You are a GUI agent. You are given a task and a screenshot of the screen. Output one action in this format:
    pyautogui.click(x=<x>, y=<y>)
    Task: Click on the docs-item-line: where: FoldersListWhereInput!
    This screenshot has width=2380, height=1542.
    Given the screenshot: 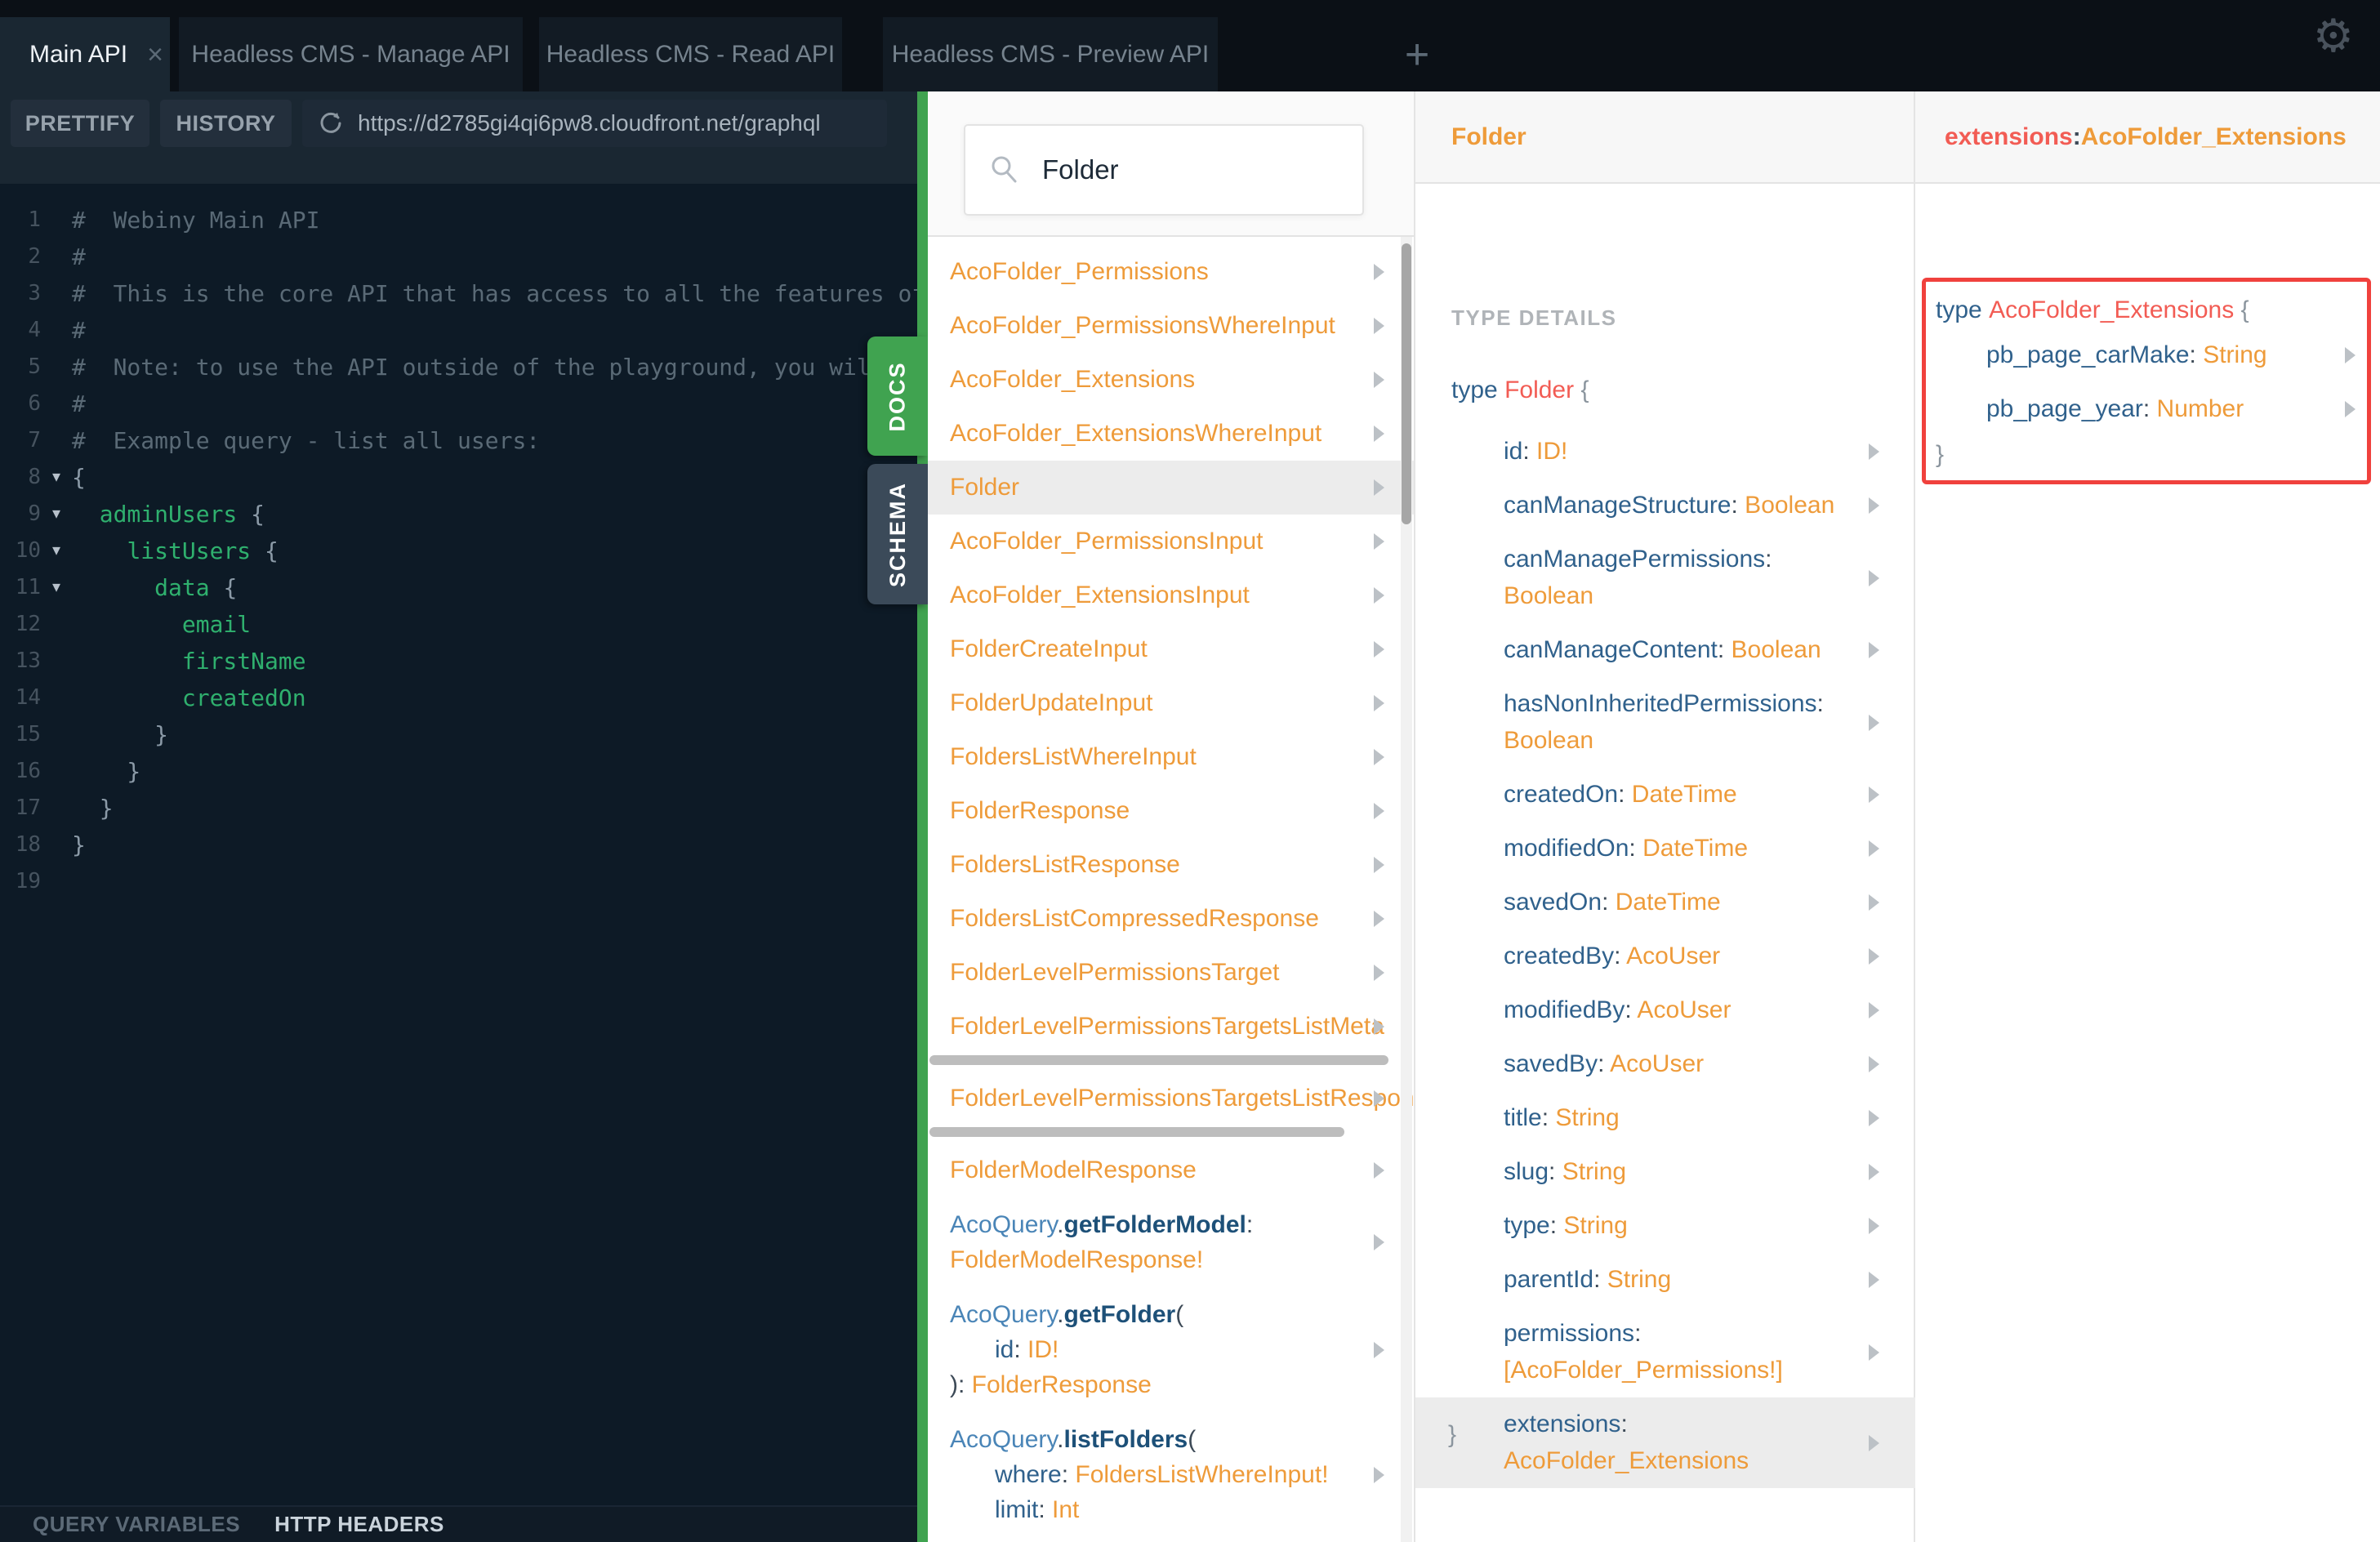 What is the action you would take?
    pyautogui.click(x=1162, y=1474)
    